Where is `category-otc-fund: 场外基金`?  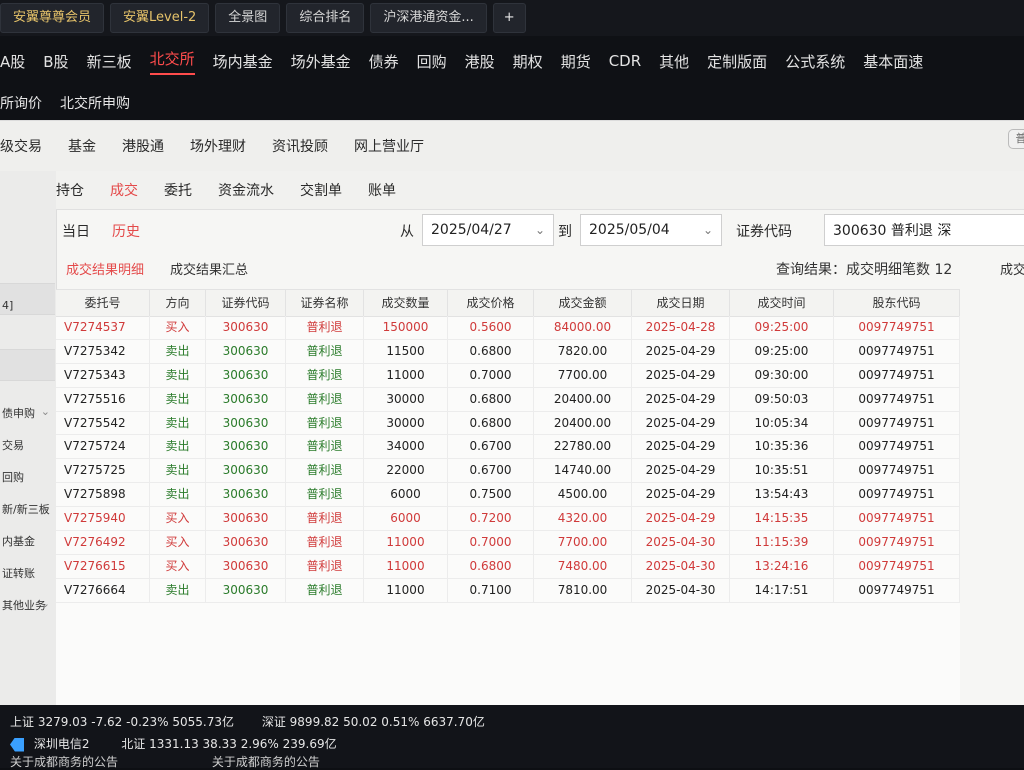 category-otc-fund: 场外基金 is located at coordinates (321, 61).